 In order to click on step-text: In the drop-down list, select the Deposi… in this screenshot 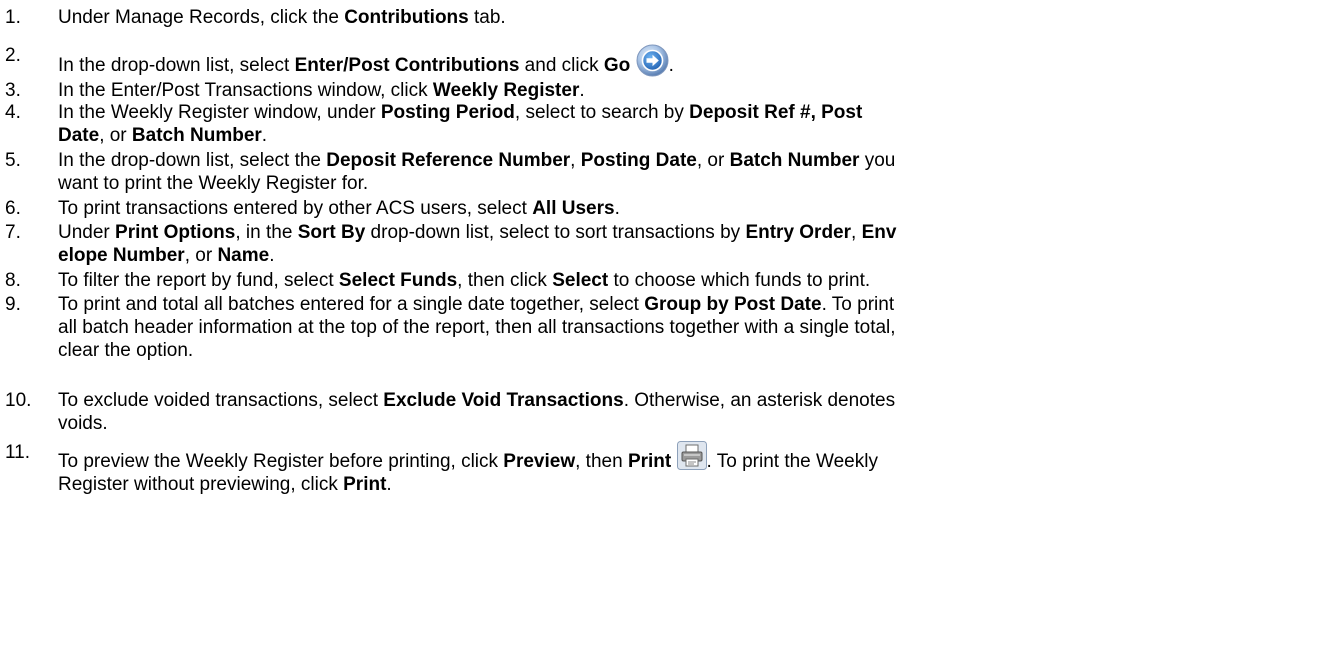, I will do `click(476, 172)`.